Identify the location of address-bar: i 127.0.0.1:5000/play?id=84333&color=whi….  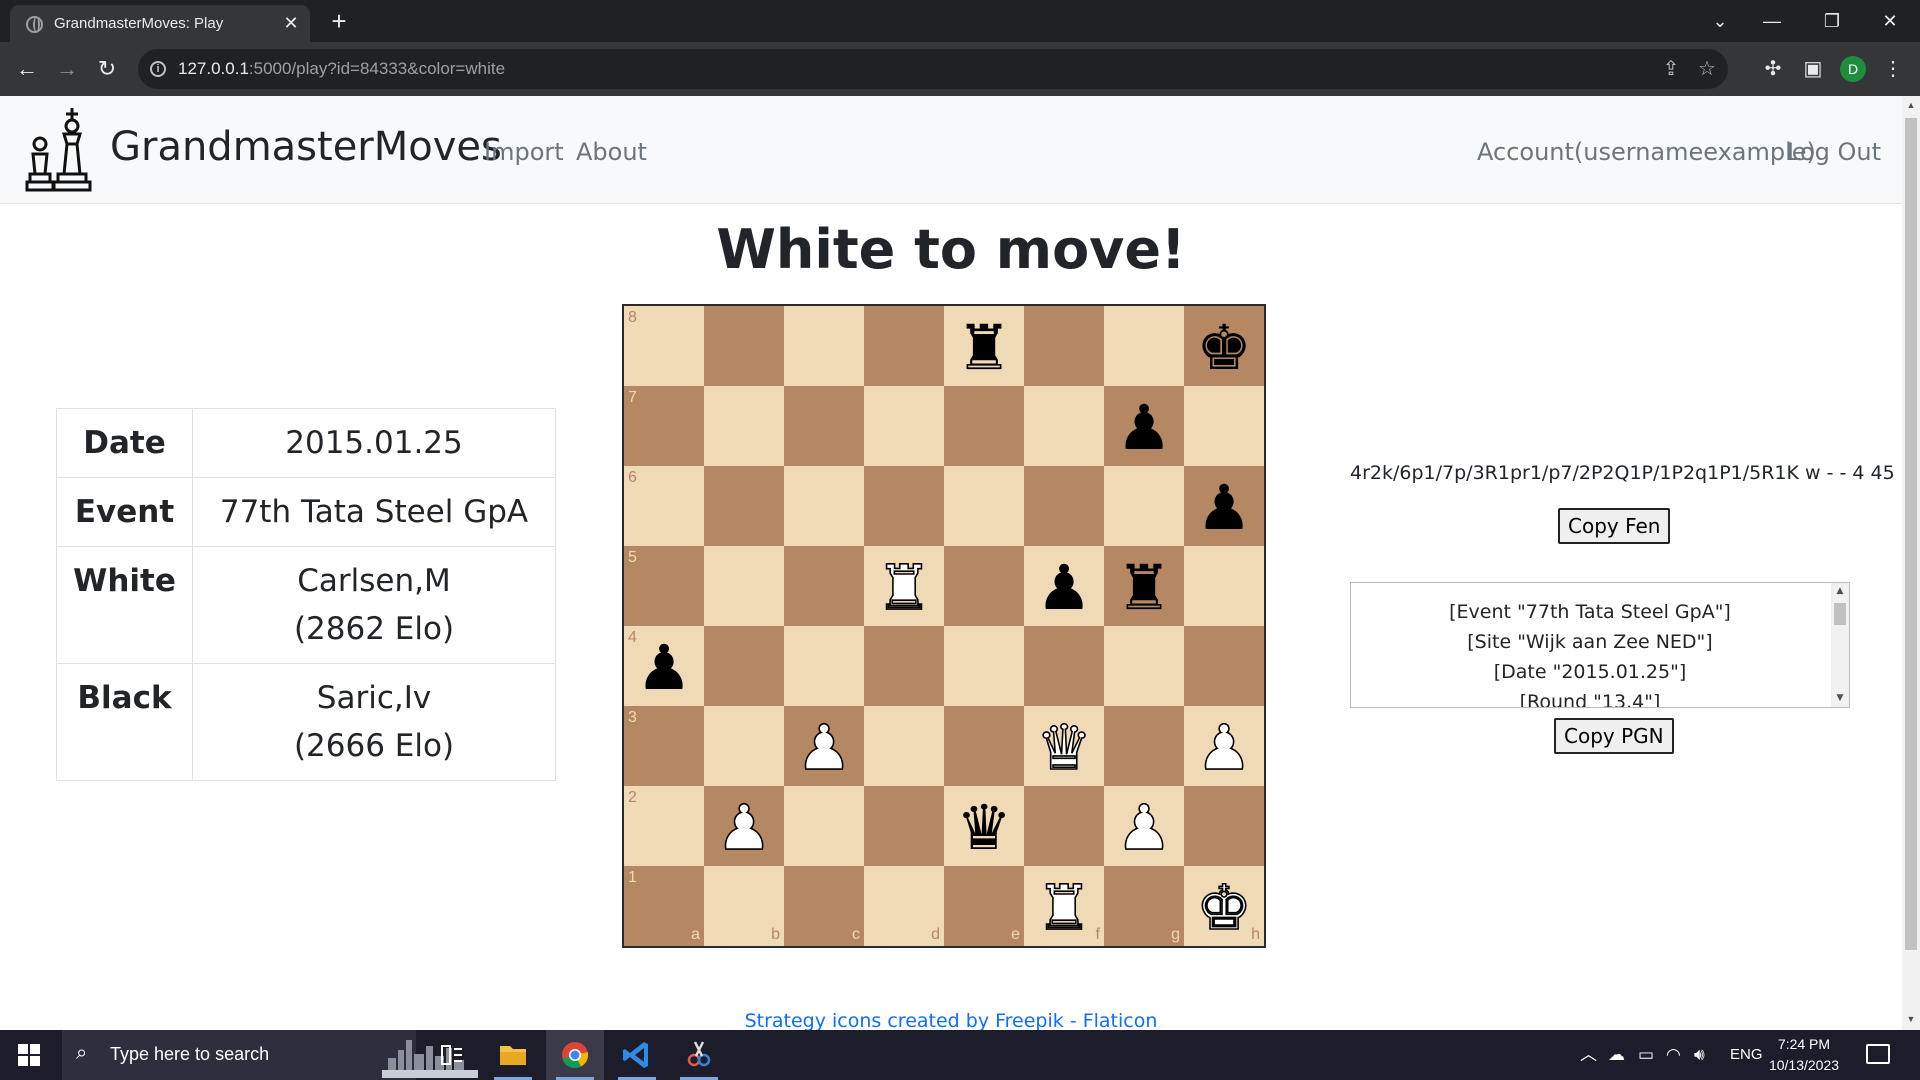
(933, 69).